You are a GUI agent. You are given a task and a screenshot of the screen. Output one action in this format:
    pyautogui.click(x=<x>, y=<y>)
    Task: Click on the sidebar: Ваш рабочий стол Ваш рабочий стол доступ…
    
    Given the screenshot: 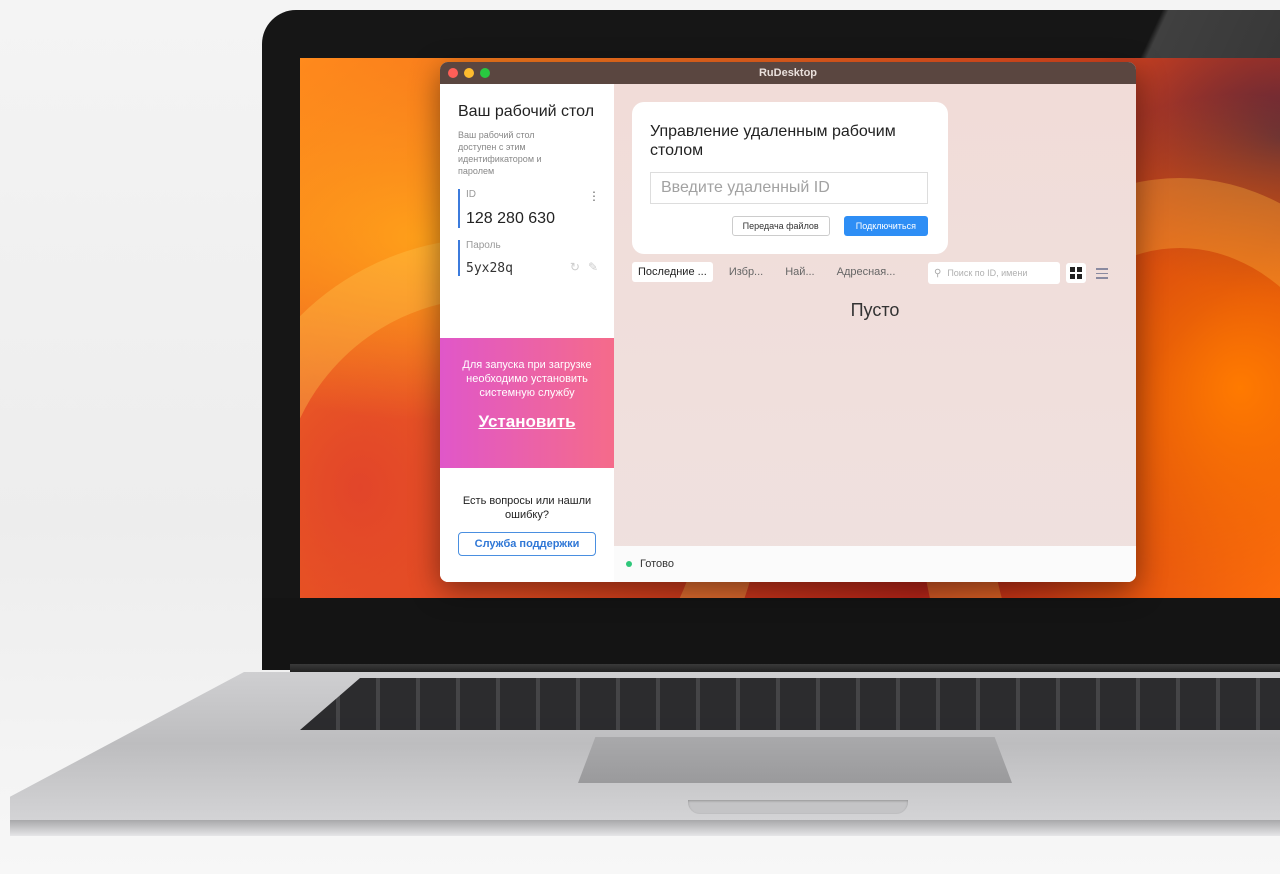 What is the action you would take?
    pyautogui.click(x=527, y=333)
    